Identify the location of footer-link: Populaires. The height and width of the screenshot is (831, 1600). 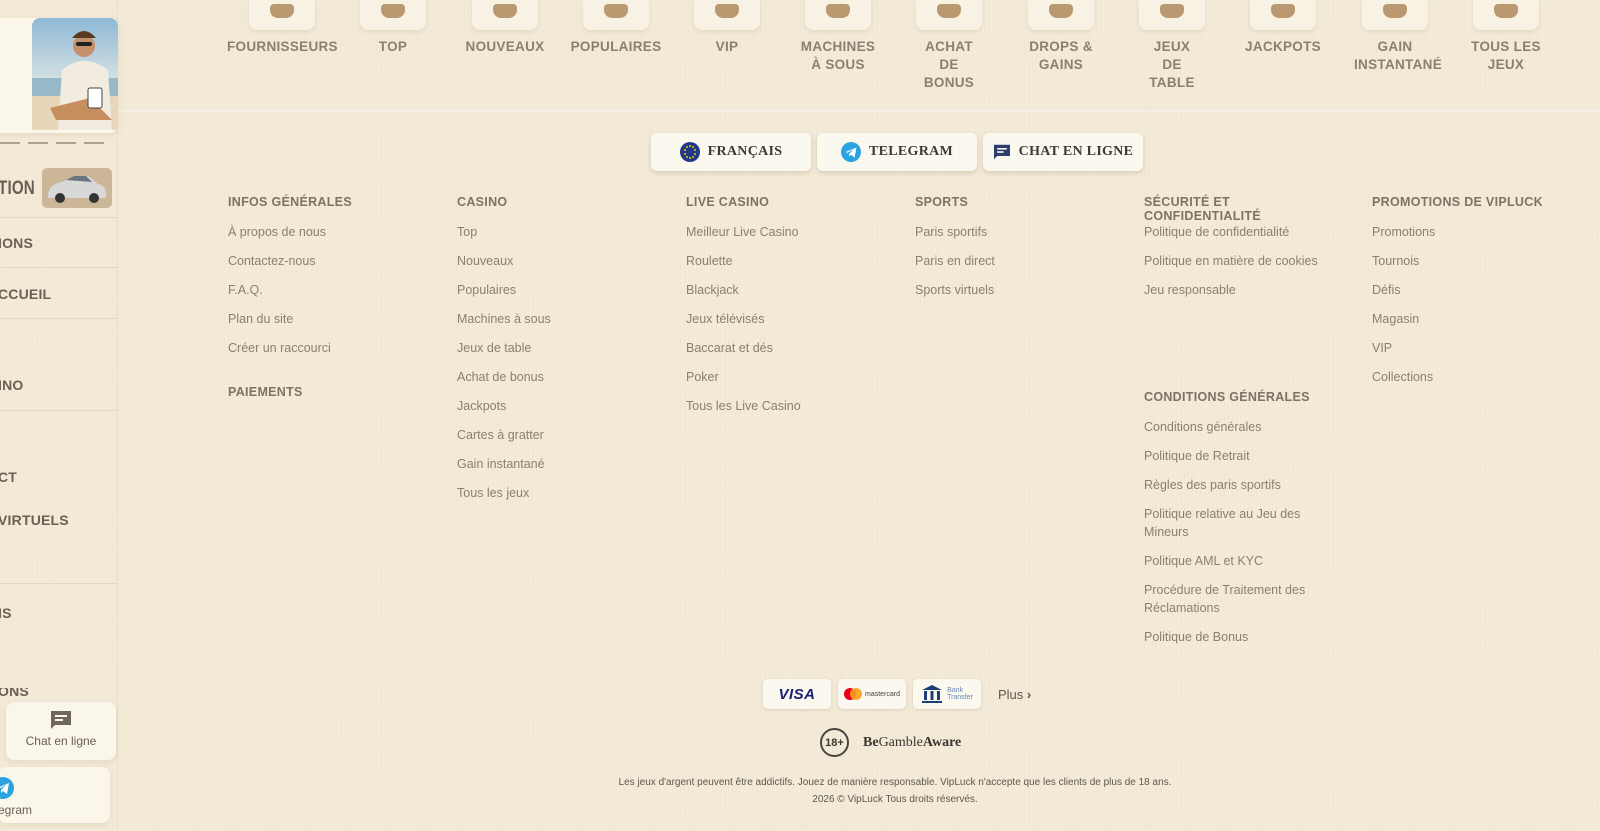
(557, 290).